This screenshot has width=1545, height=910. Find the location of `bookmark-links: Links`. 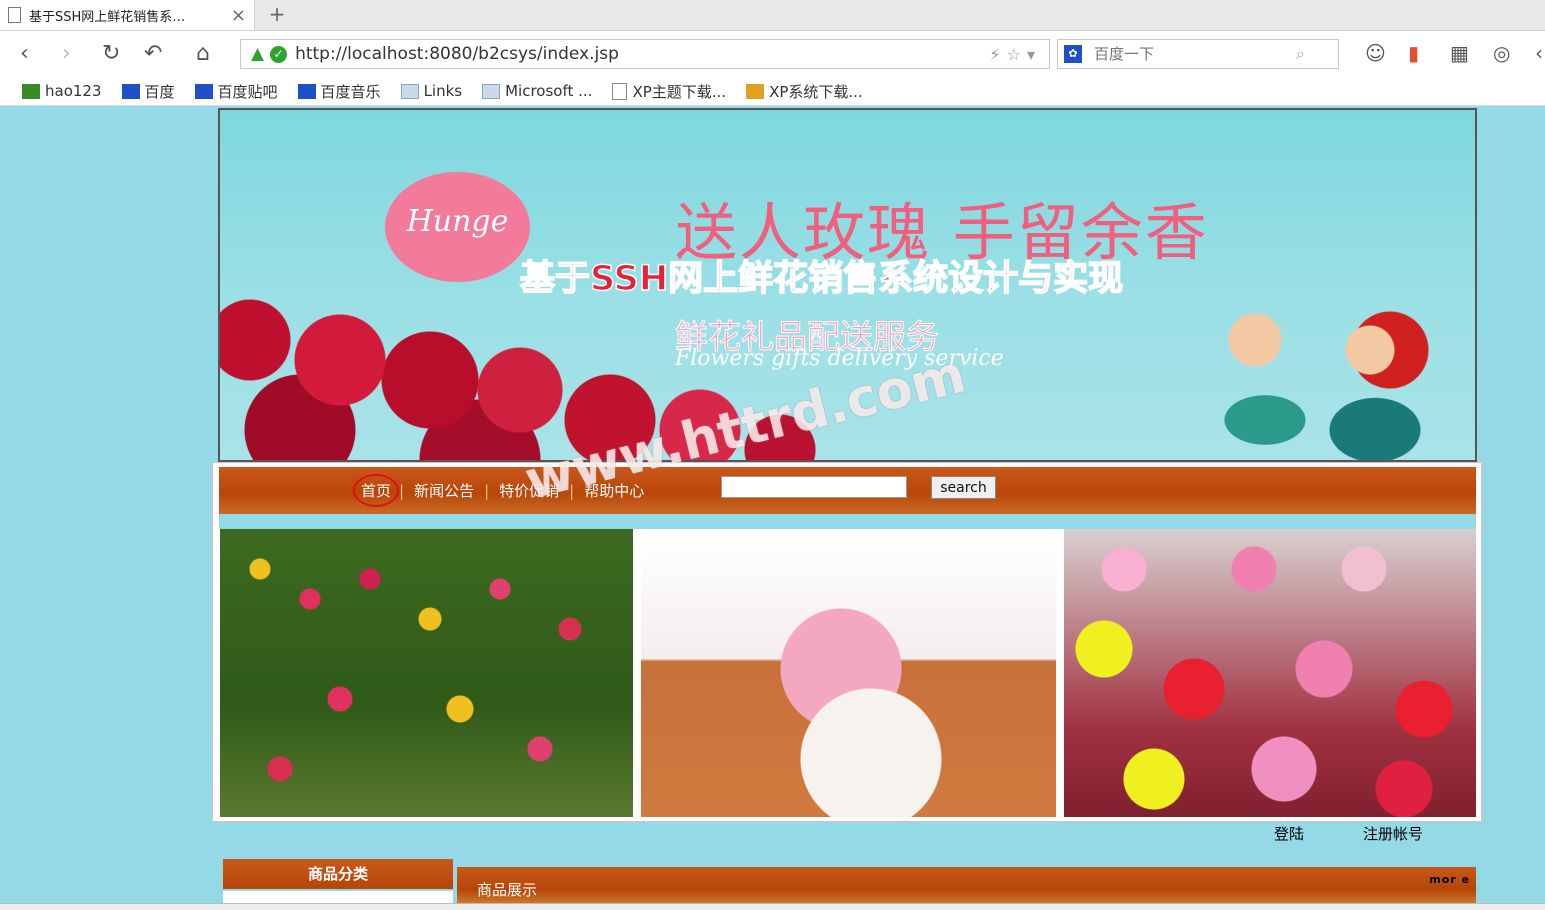

bookmark-links: Links is located at coordinates (431, 91).